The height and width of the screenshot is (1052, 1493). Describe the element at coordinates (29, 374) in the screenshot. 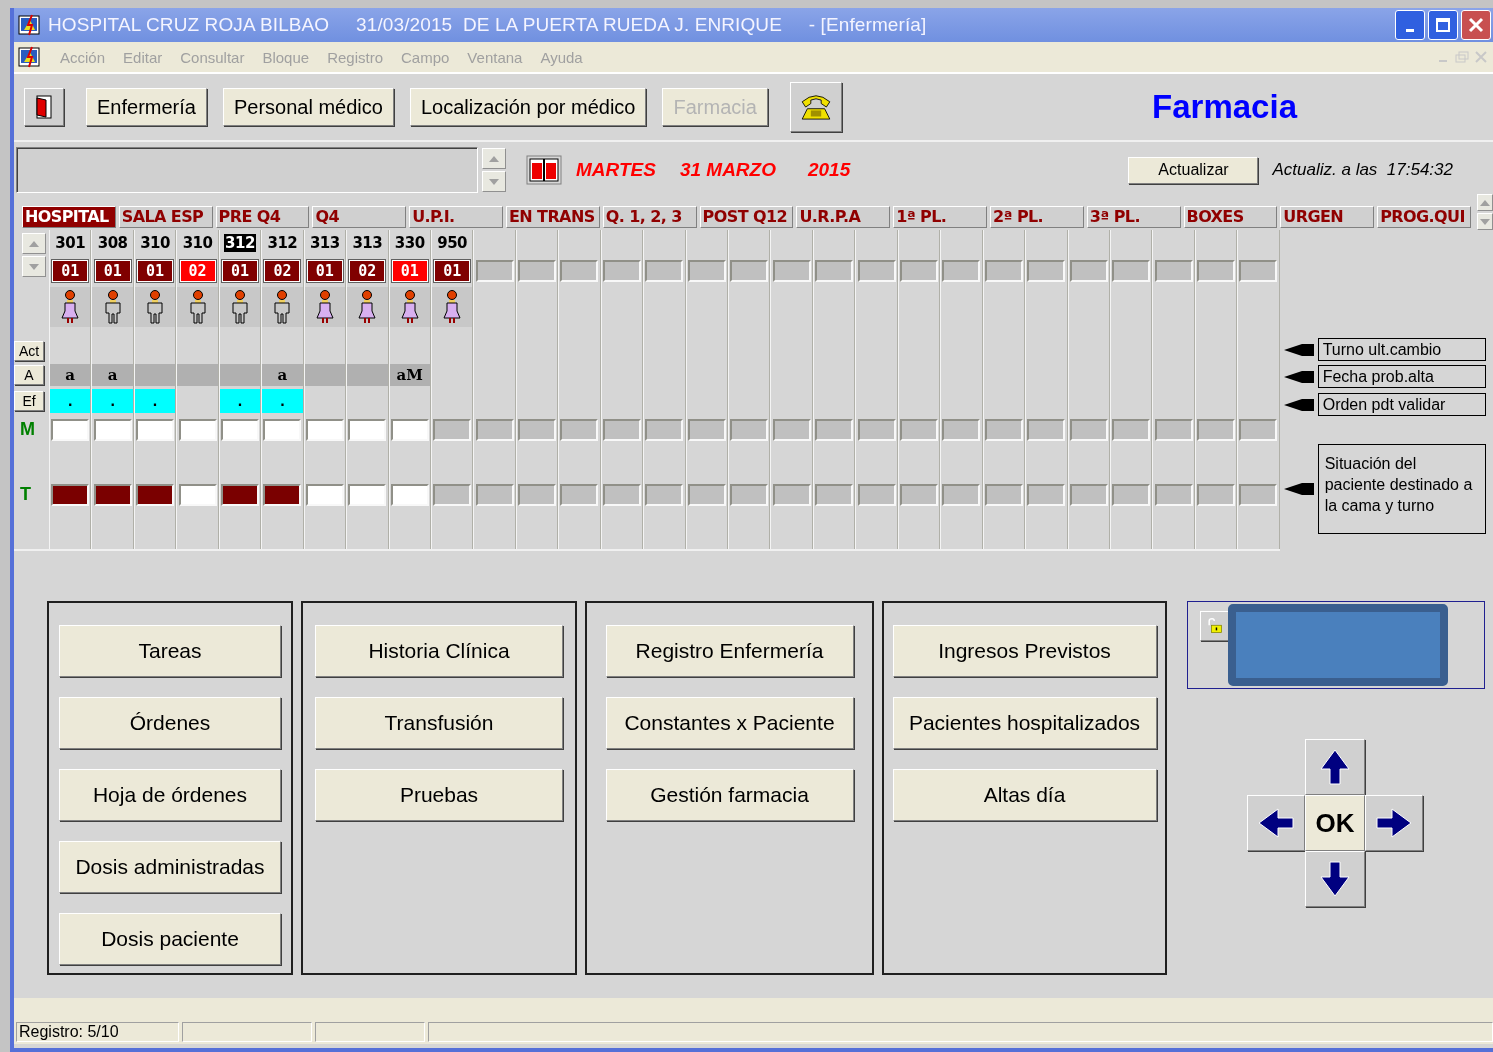

I see `row-button: A` at that location.